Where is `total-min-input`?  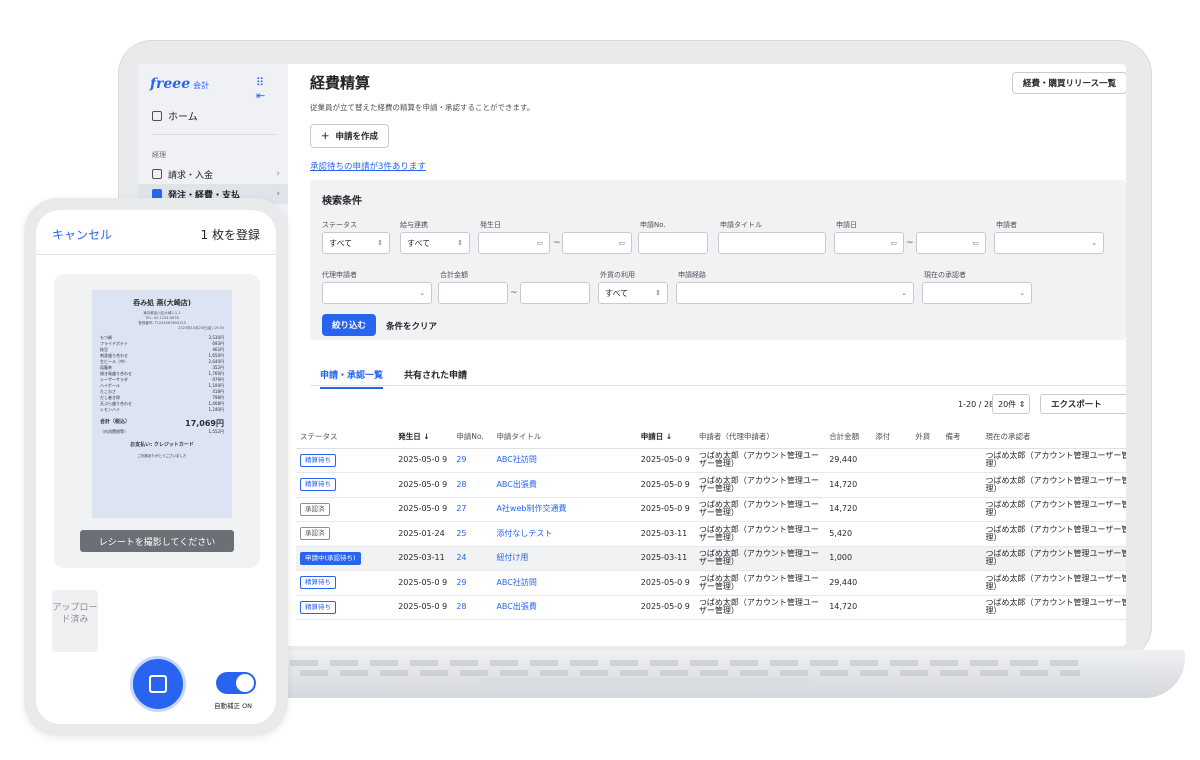
total-min-input is located at coordinates (473, 293).